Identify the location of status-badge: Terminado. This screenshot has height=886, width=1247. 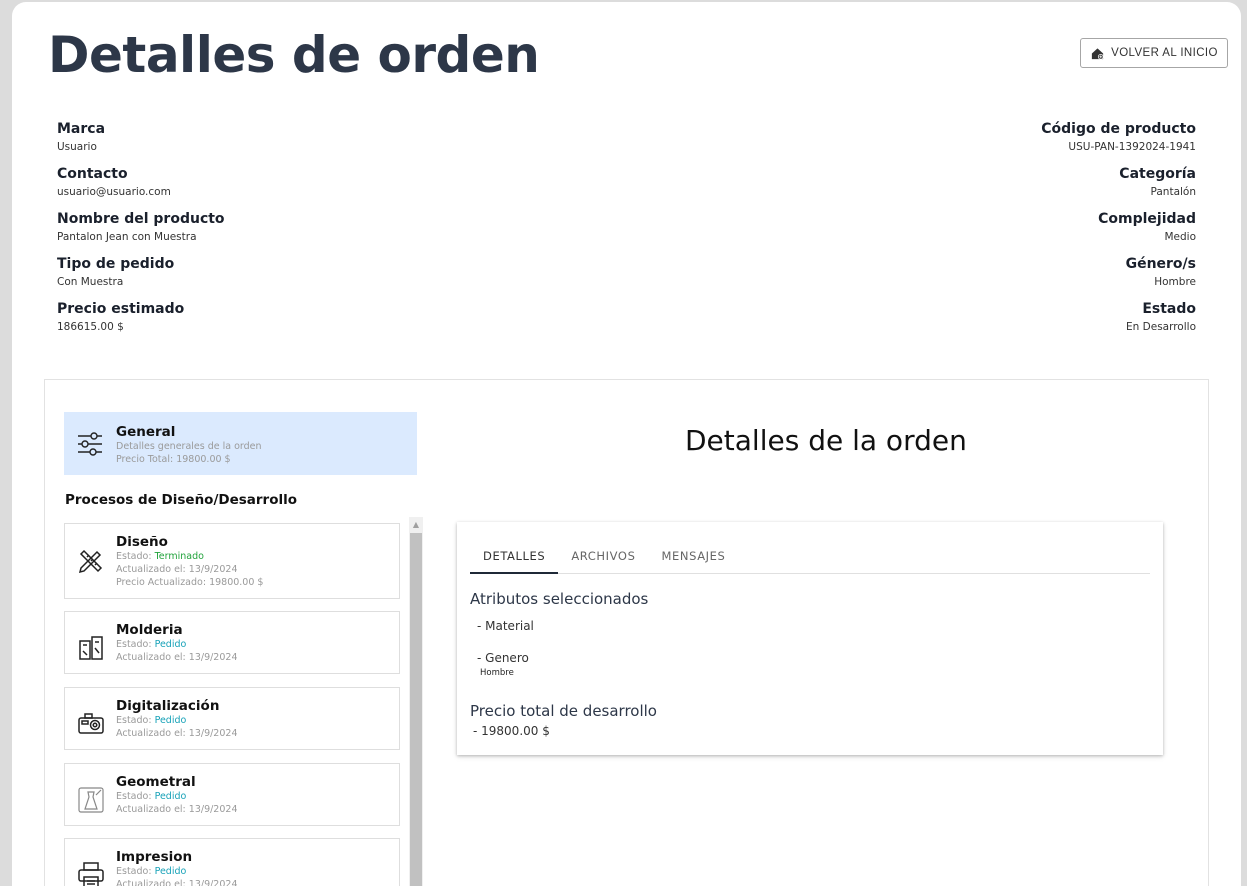
(179, 556).